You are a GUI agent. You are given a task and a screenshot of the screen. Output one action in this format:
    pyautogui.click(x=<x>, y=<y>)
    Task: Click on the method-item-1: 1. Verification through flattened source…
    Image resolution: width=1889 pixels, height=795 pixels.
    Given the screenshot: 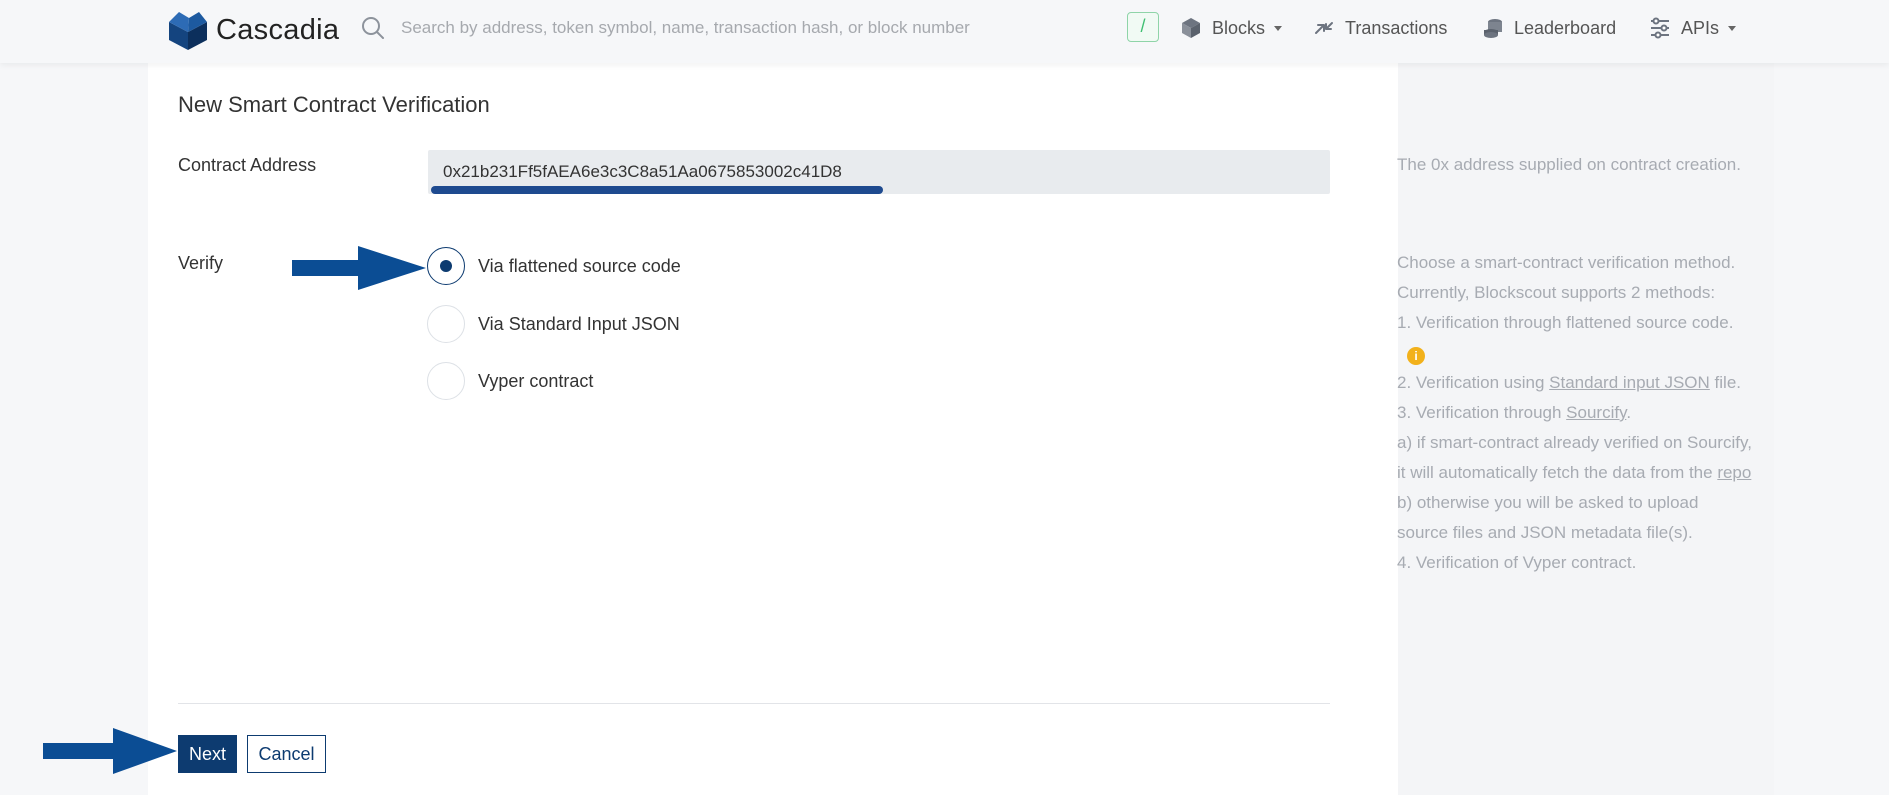 What is the action you would take?
    pyautogui.click(x=1565, y=339)
    